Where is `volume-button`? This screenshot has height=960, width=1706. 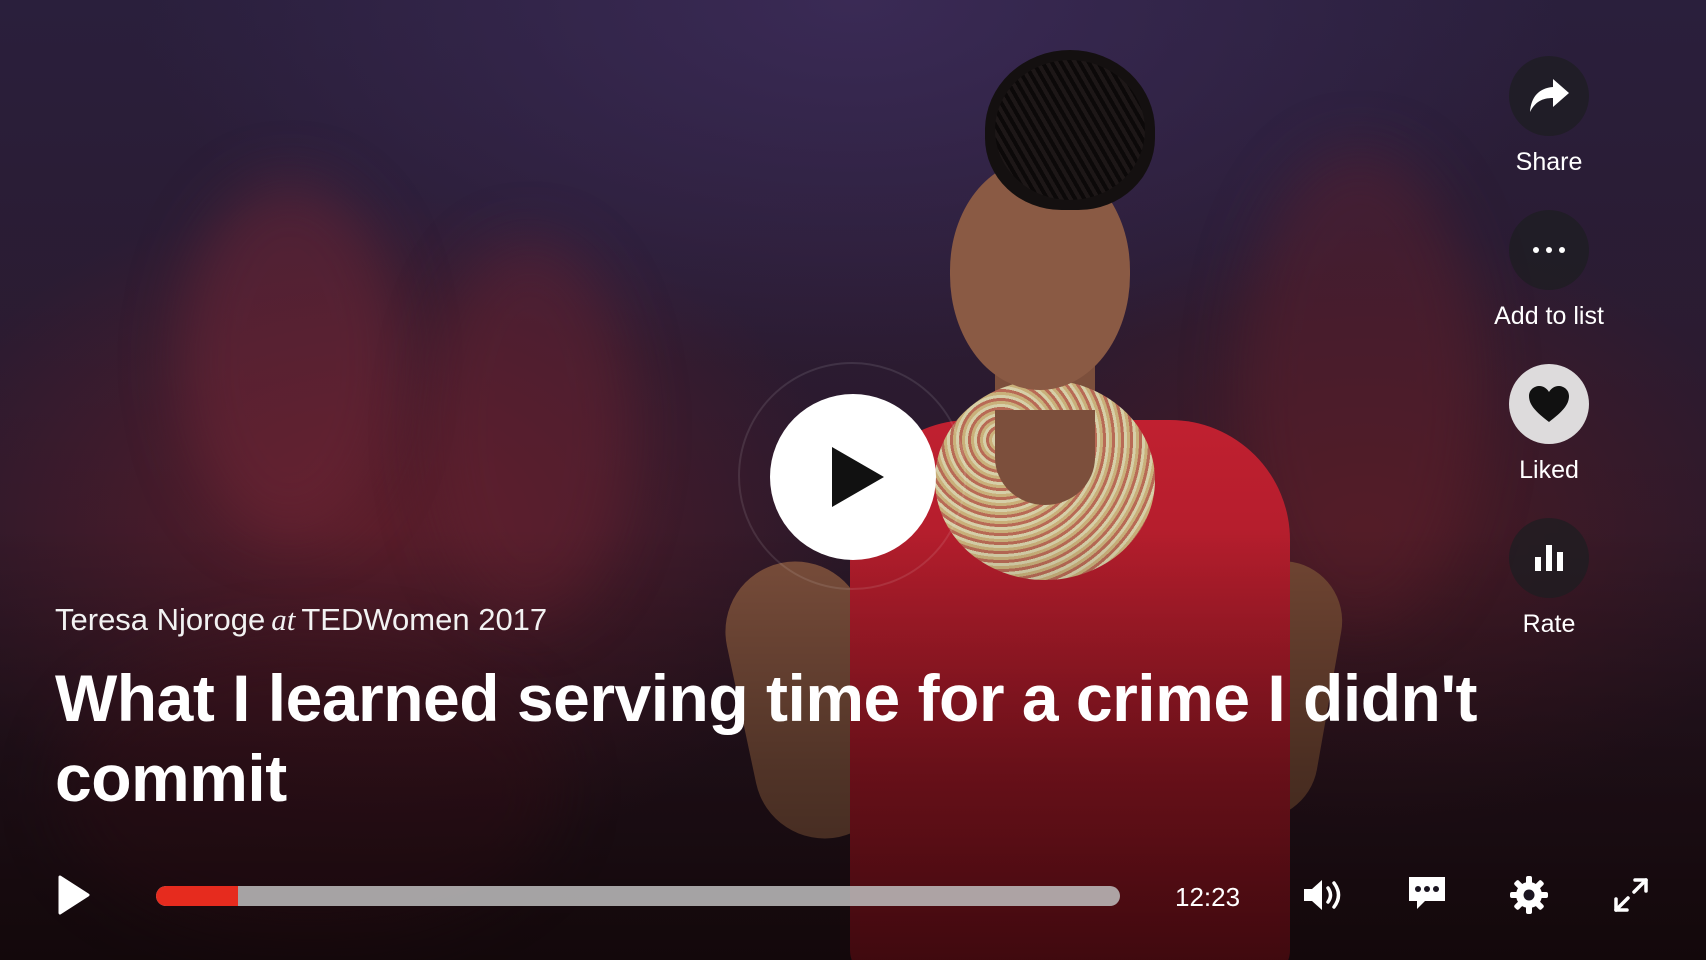
volume-button is located at coordinates (1325, 895).